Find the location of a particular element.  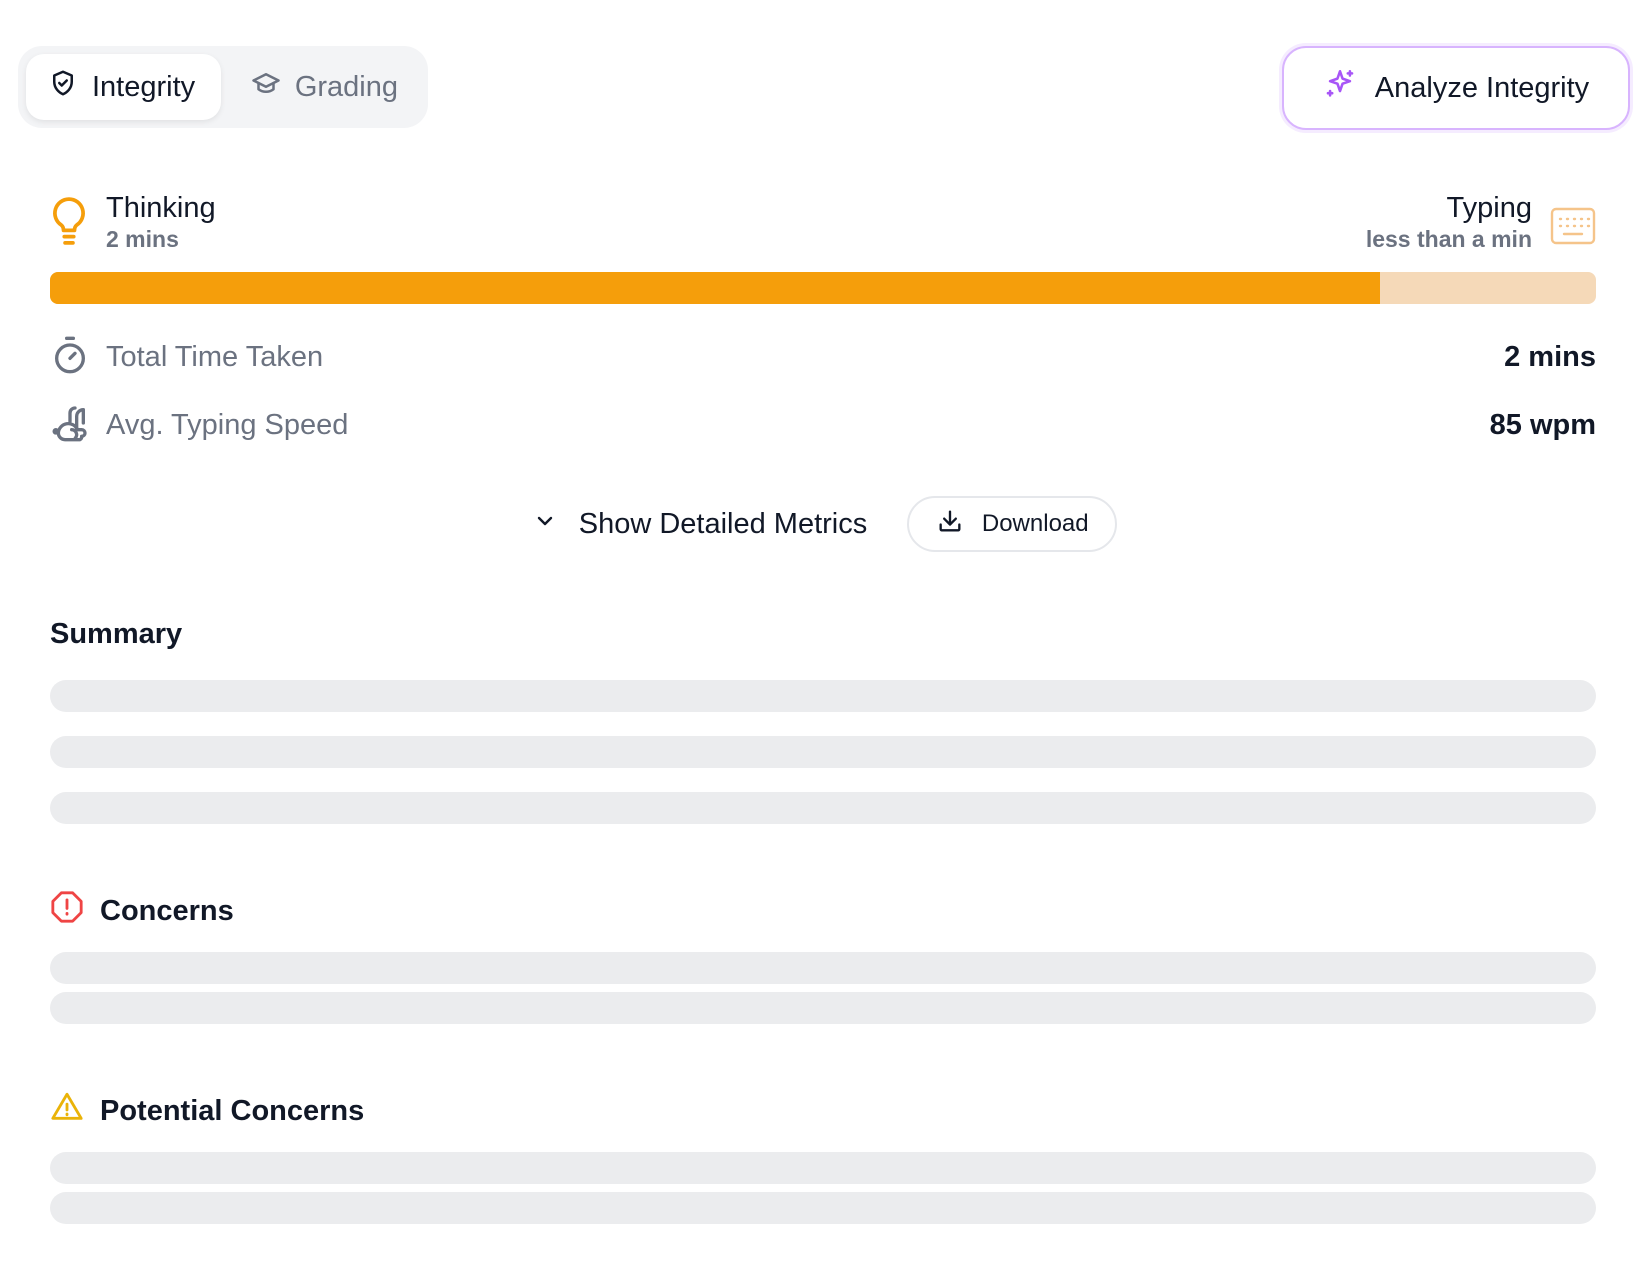

thinking-value: 2 mins is located at coordinates (142, 239).